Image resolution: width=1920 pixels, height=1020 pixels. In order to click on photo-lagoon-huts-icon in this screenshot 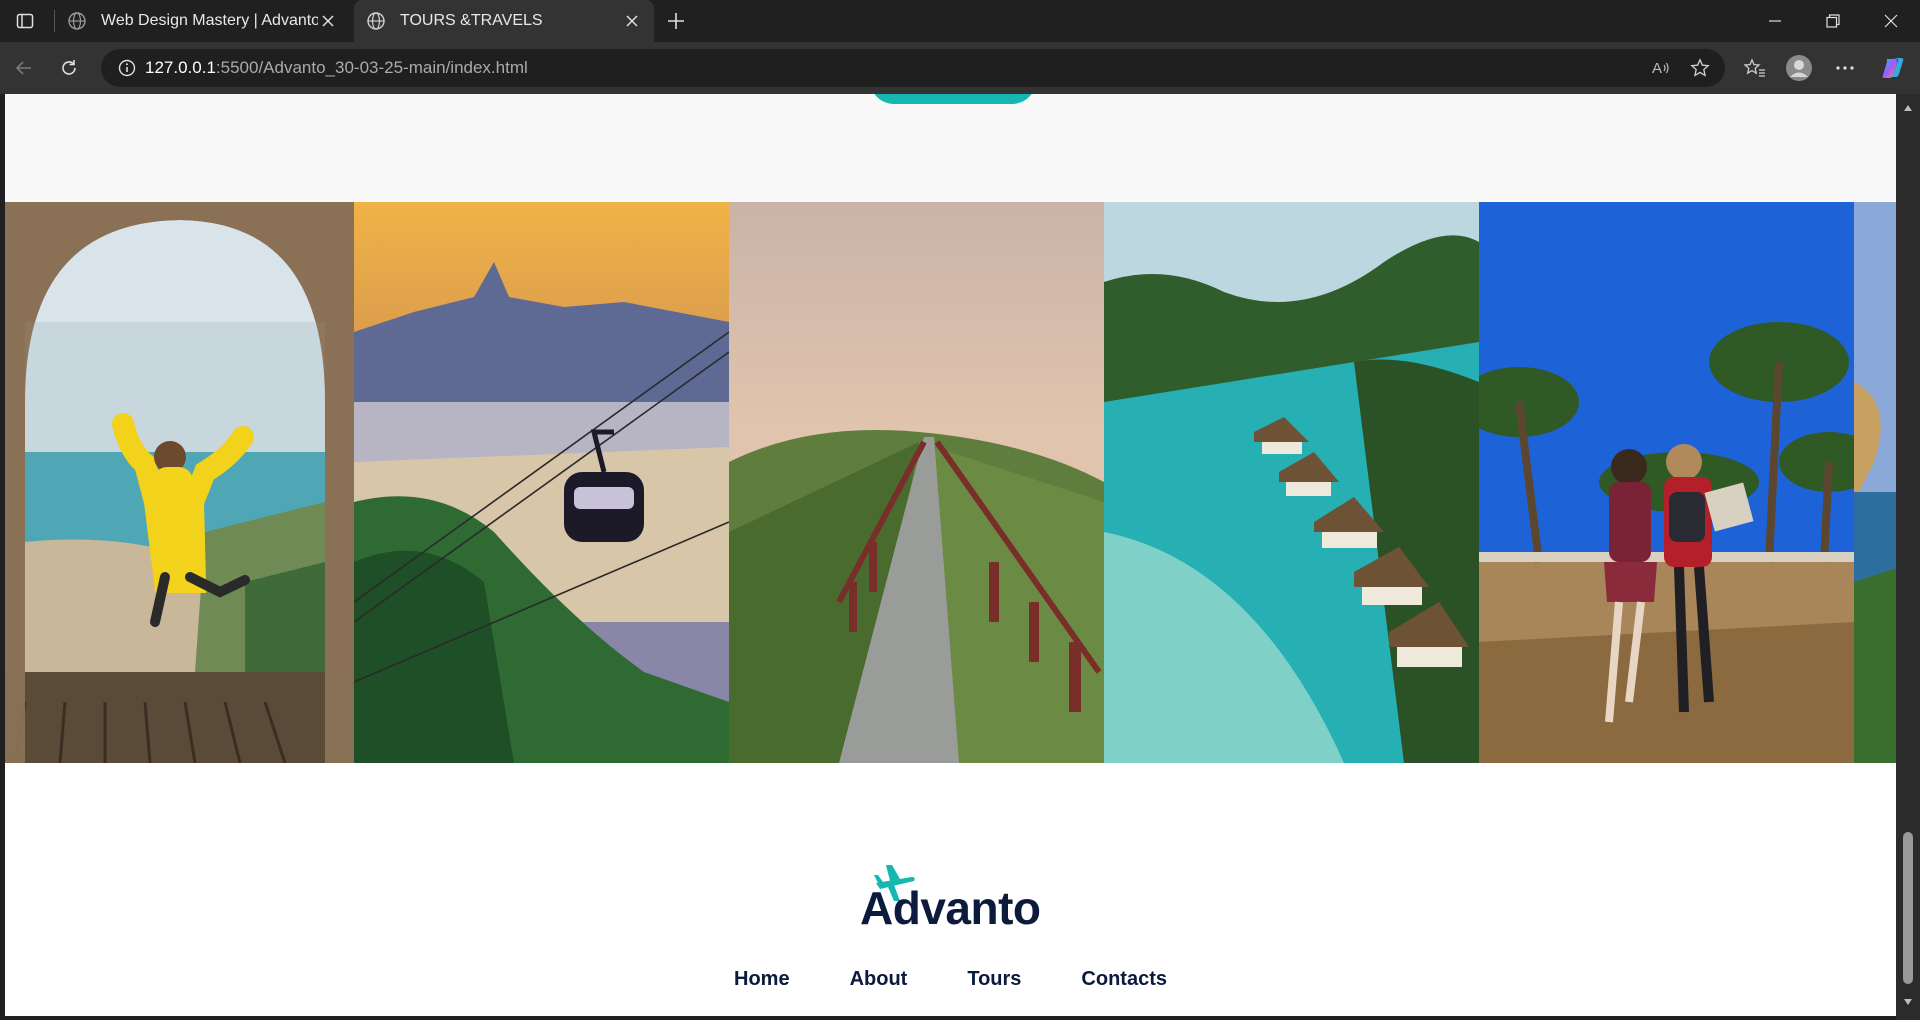, I will do `click(1291, 482)`.